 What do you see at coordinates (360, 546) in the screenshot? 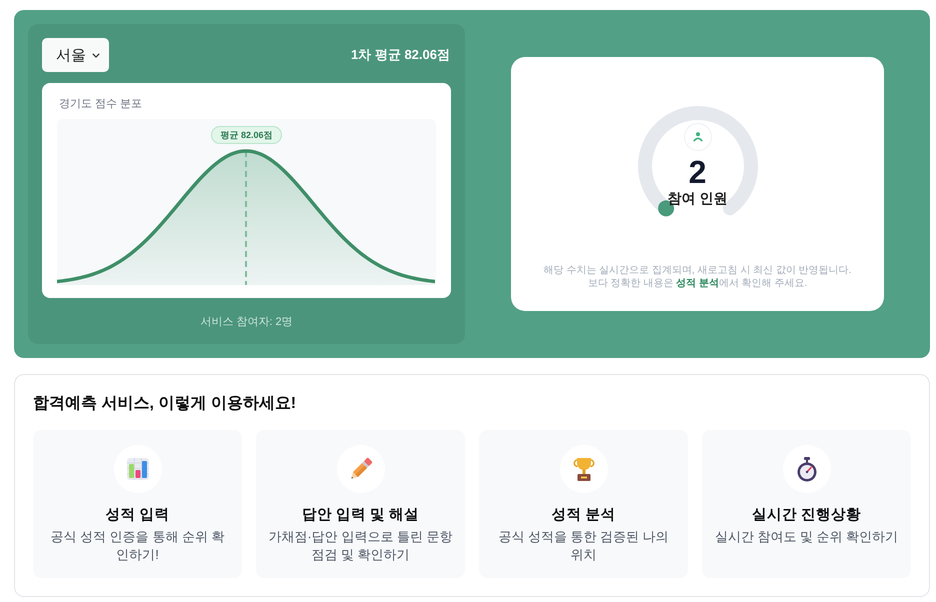
I see `card-description: 가채점·답안 입력으로 틀린 문항 점검 및 확인하기` at bounding box center [360, 546].